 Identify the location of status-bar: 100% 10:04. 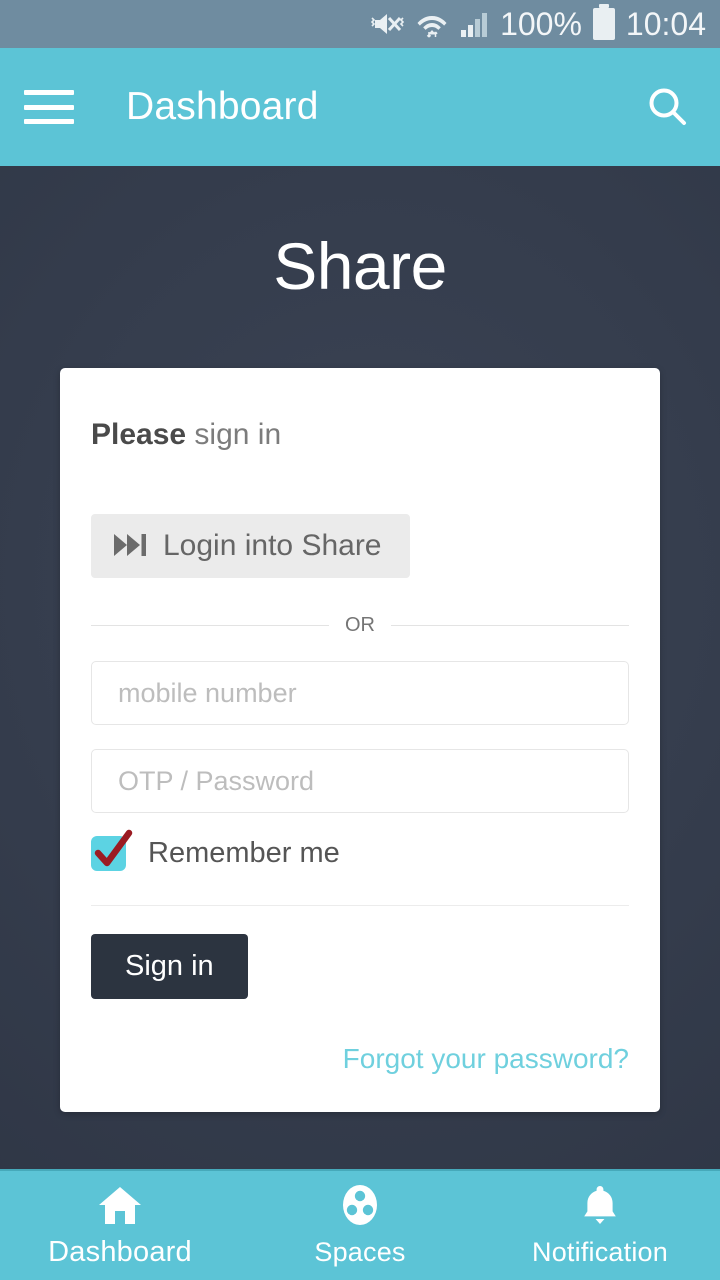
(360, 24).